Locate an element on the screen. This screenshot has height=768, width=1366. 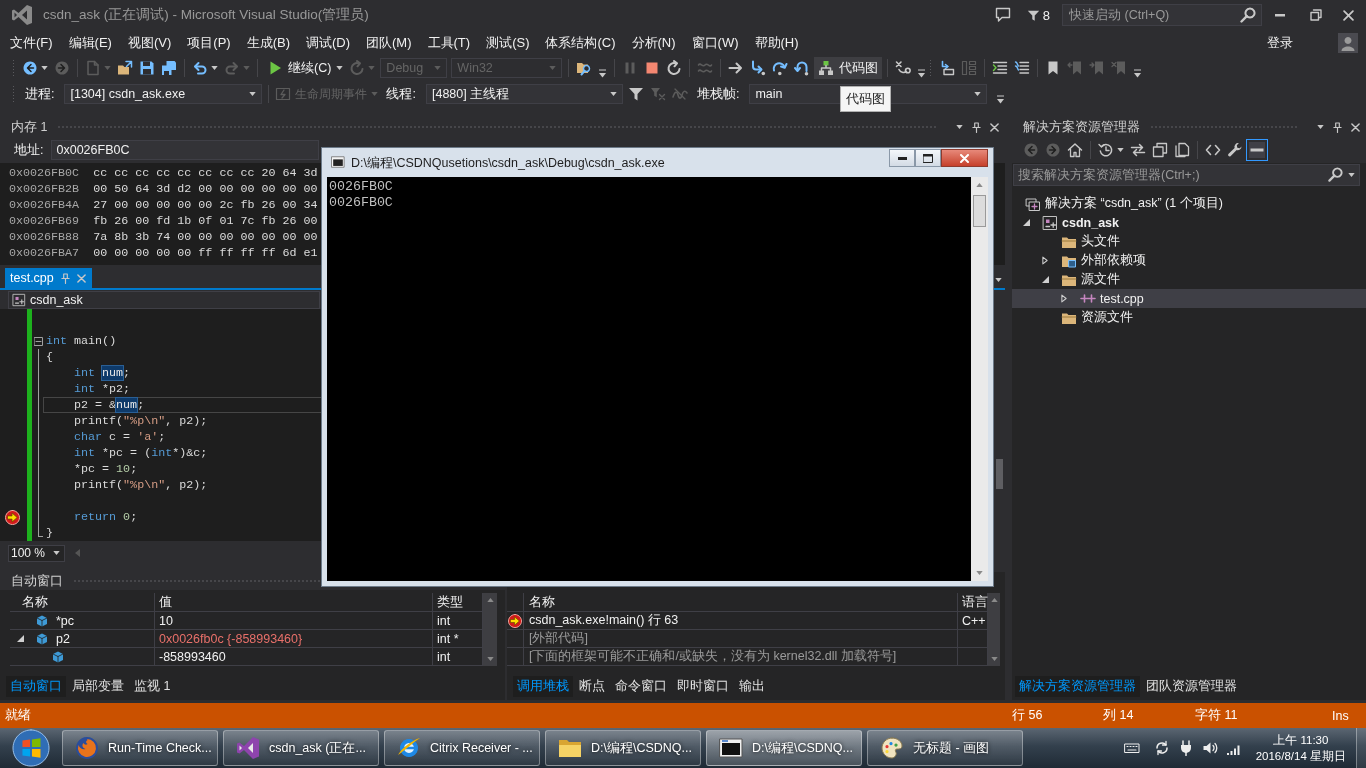
code-line: return 0; is located at coordinates (106, 517).